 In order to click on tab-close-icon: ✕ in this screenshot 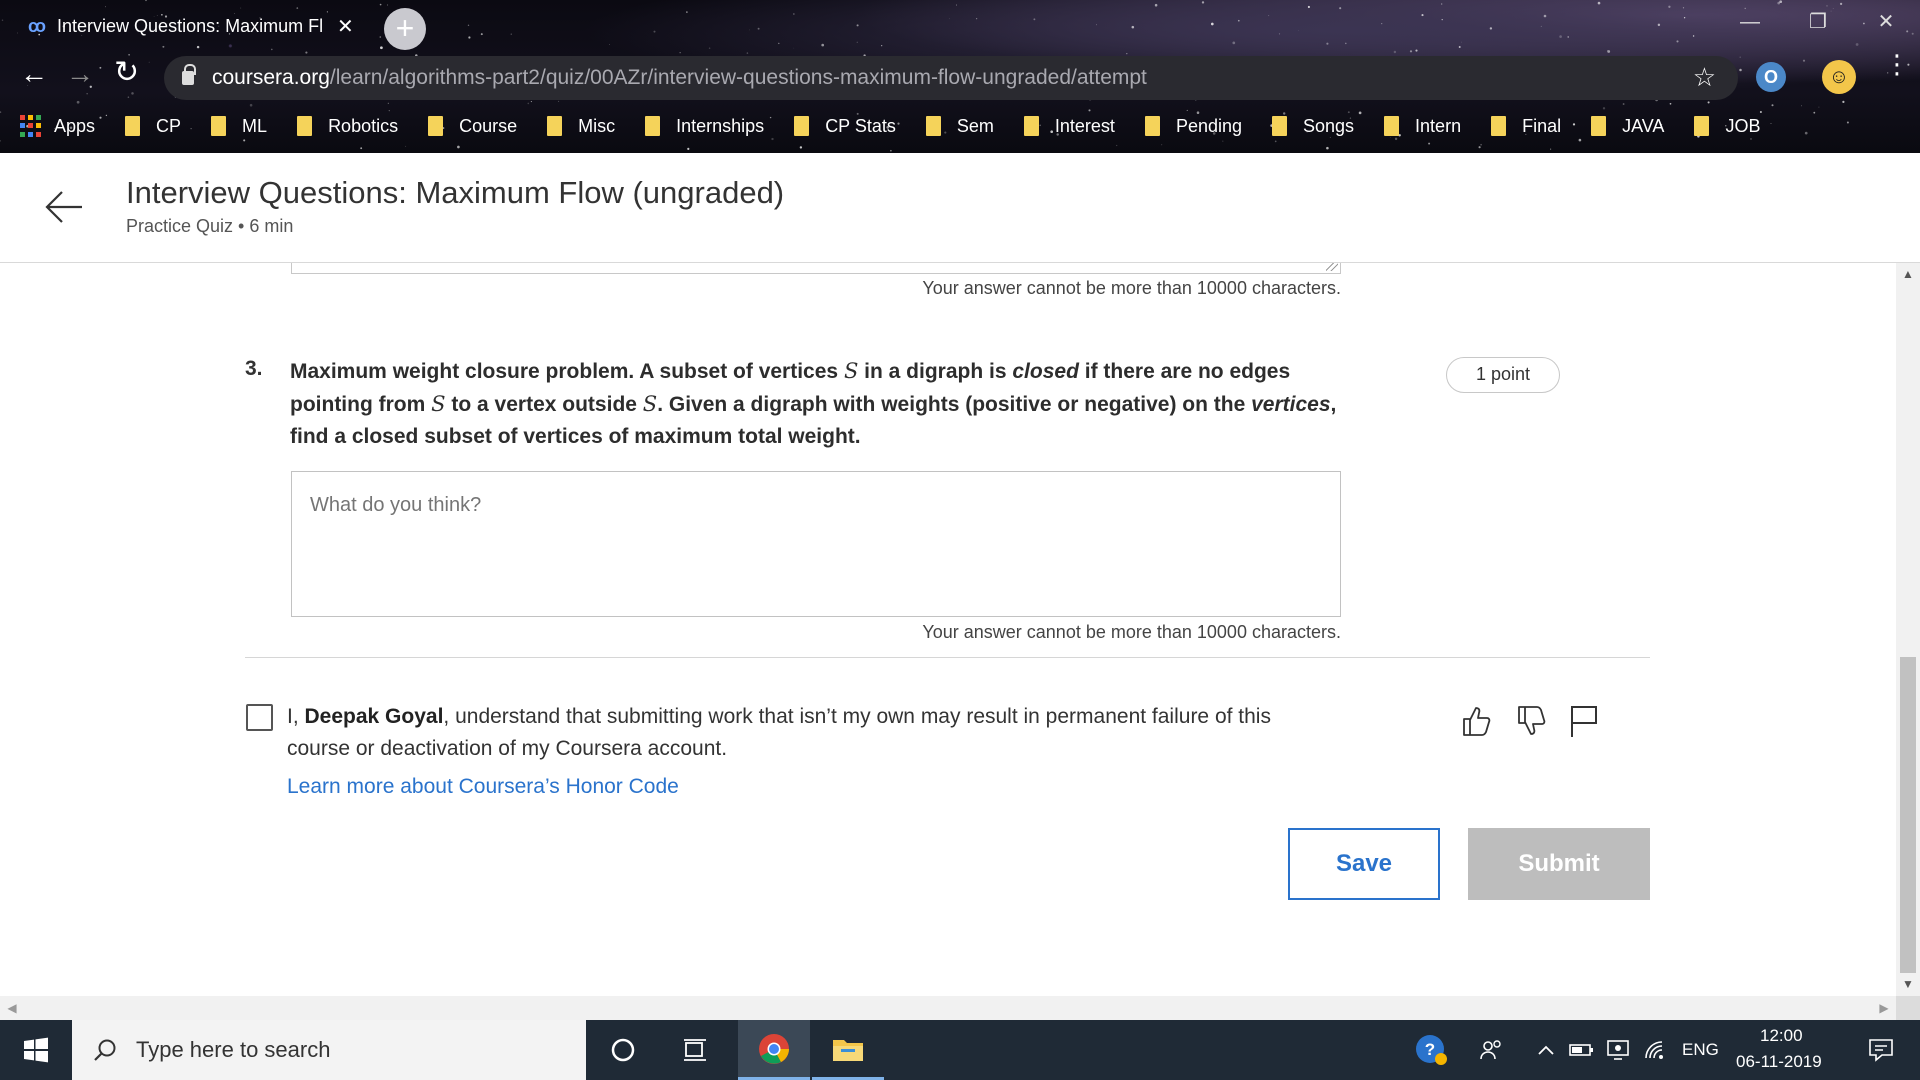, I will do `click(345, 26)`.